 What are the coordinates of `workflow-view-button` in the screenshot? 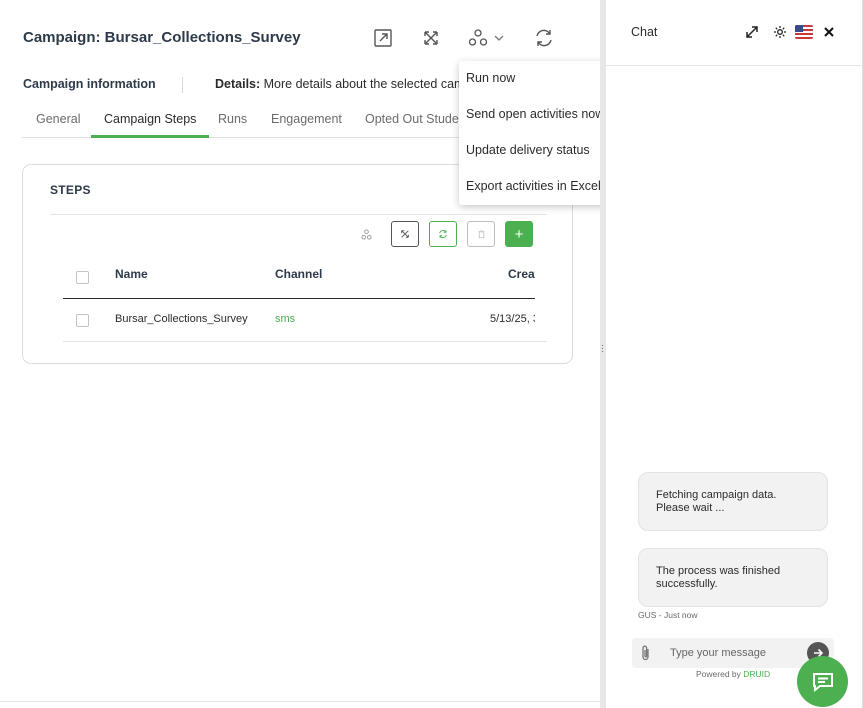 It's located at (366, 234).